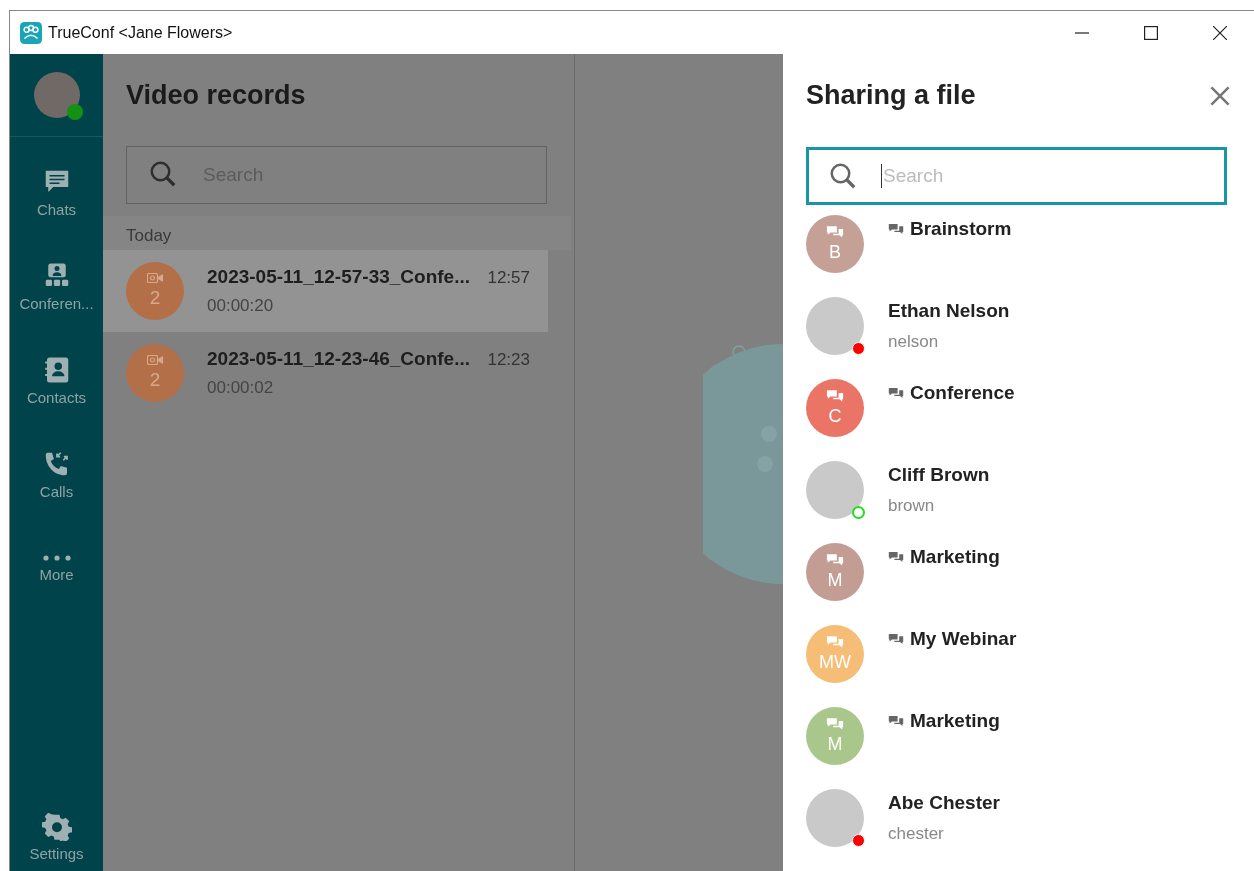  Describe the element at coordinates (508, 360) in the screenshot. I see `record-time: 12:23` at that location.